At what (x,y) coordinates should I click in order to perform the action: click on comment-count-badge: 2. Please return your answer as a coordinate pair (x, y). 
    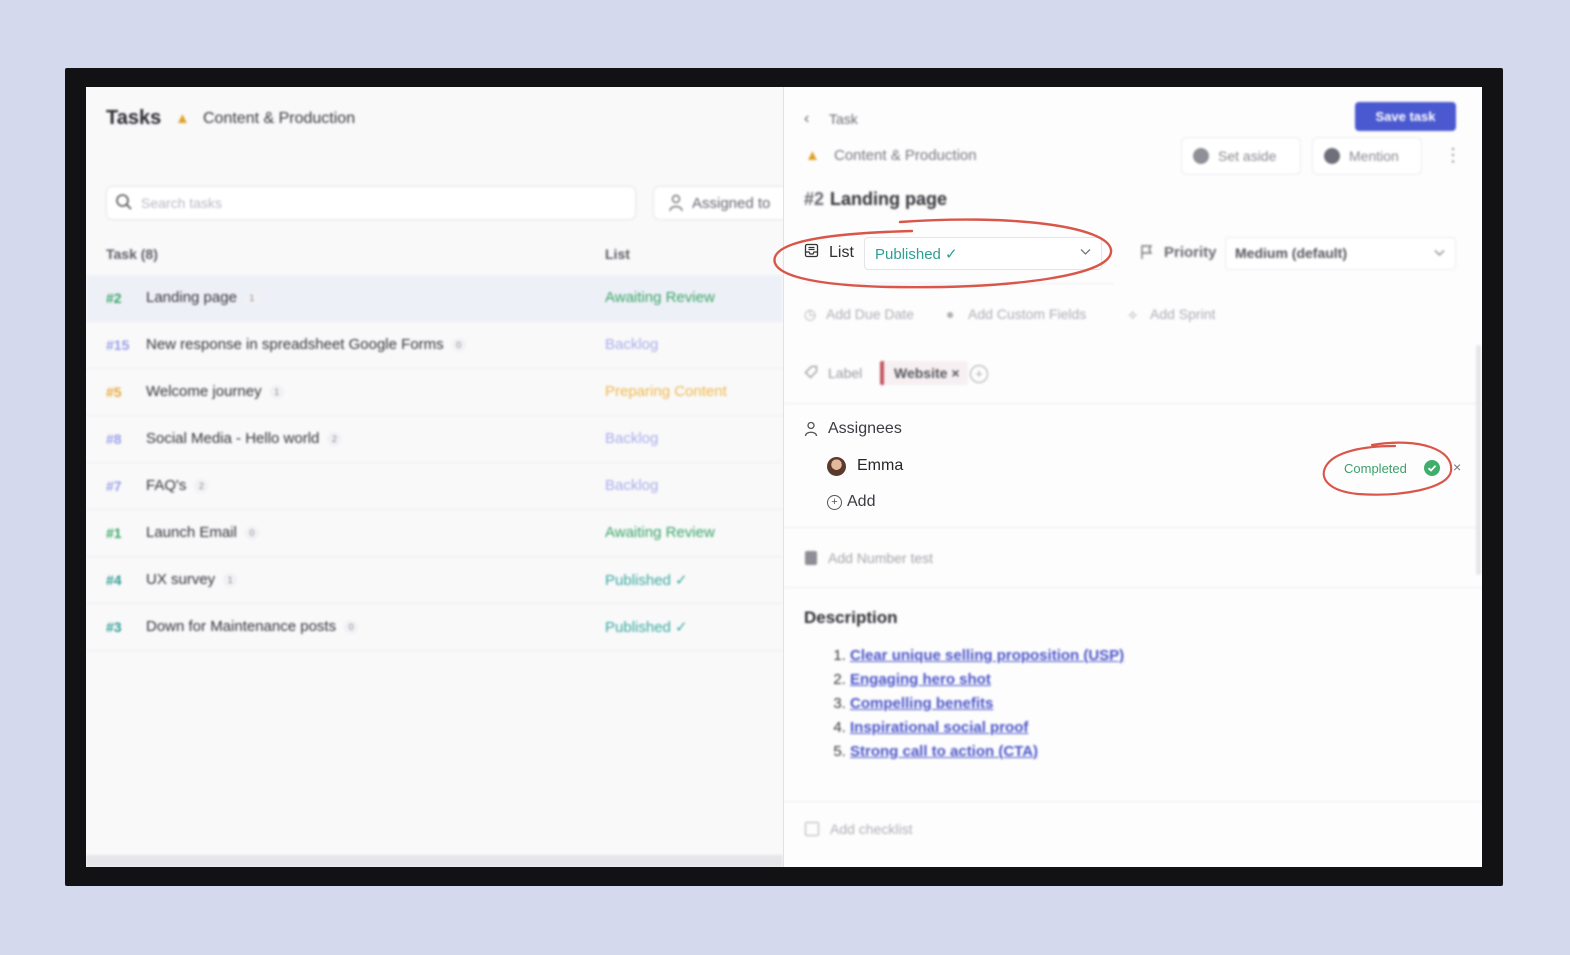
    Looking at the image, I should click on (201, 486).